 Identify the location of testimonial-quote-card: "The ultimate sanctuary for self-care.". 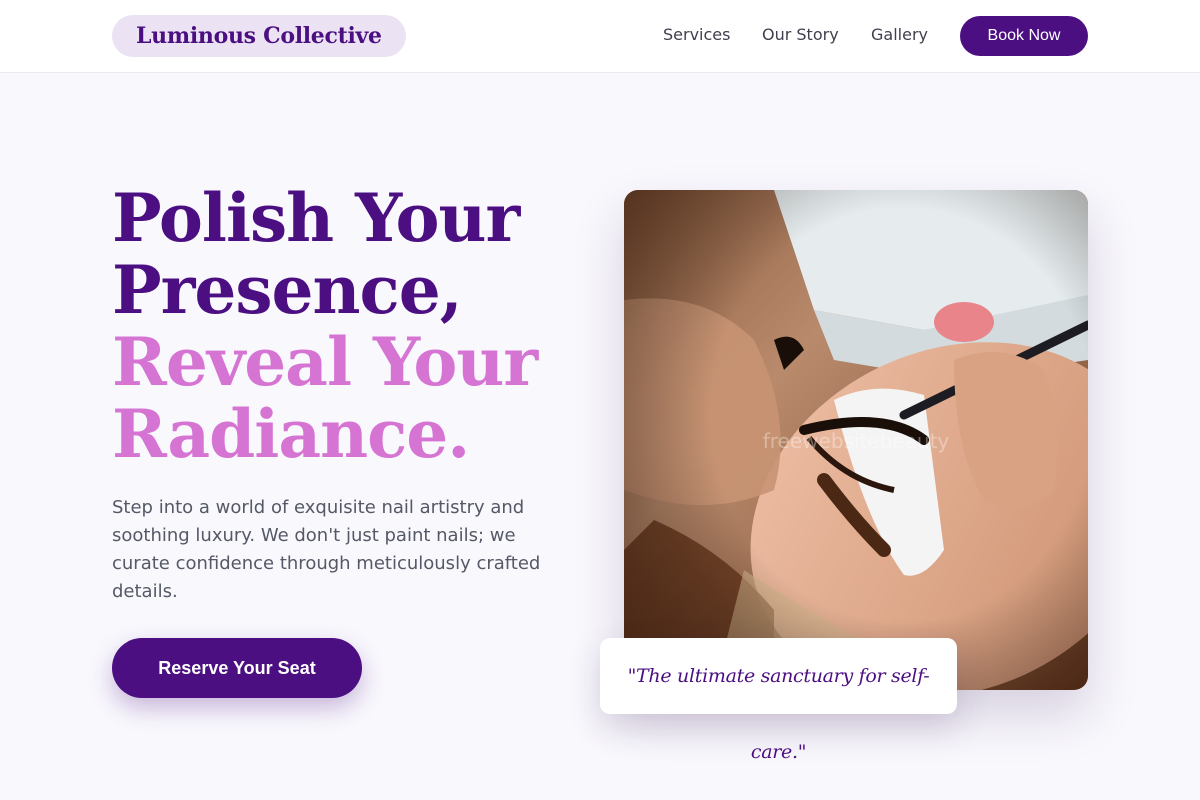
(778, 700).